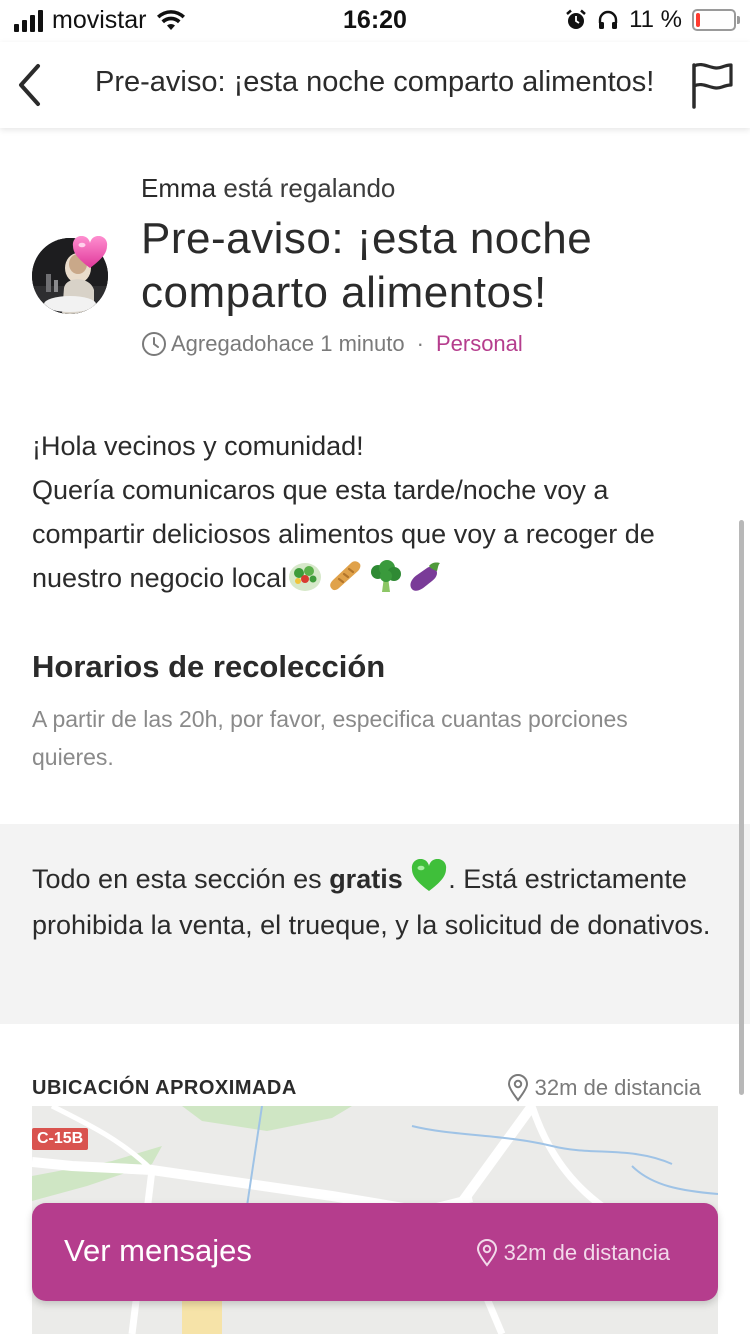  I want to click on report-button, so click(712, 85).